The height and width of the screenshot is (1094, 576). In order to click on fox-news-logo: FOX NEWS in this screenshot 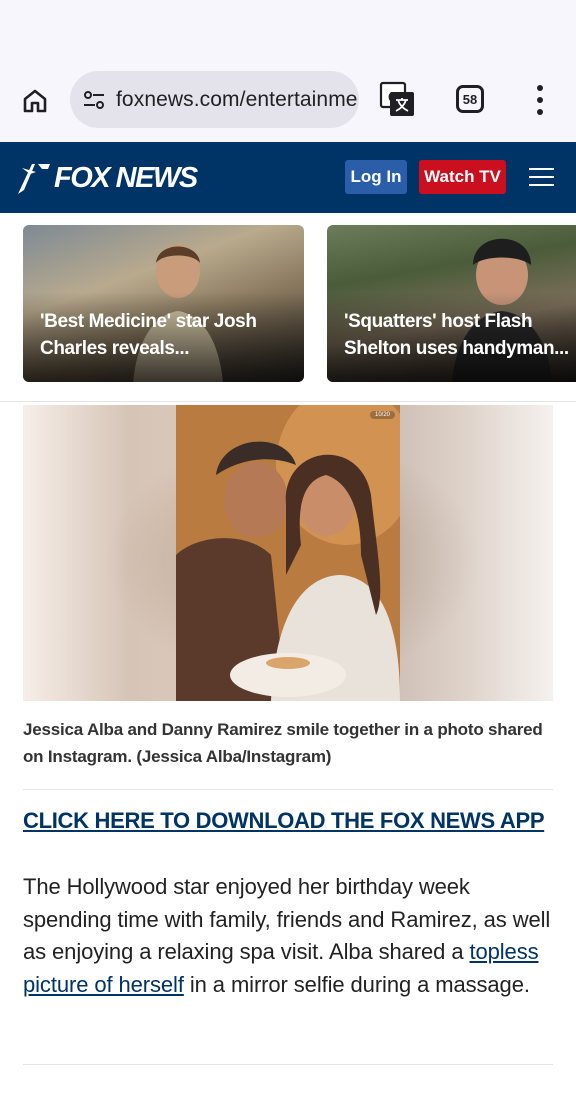, I will do `click(107, 178)`.